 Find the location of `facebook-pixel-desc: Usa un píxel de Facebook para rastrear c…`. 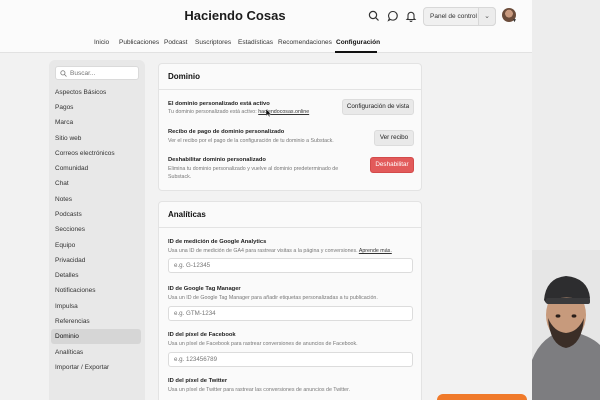

facebook-pixel-desc: Usa un píxel de Facebook para rastrear c… is located at coordinates (263, 344).